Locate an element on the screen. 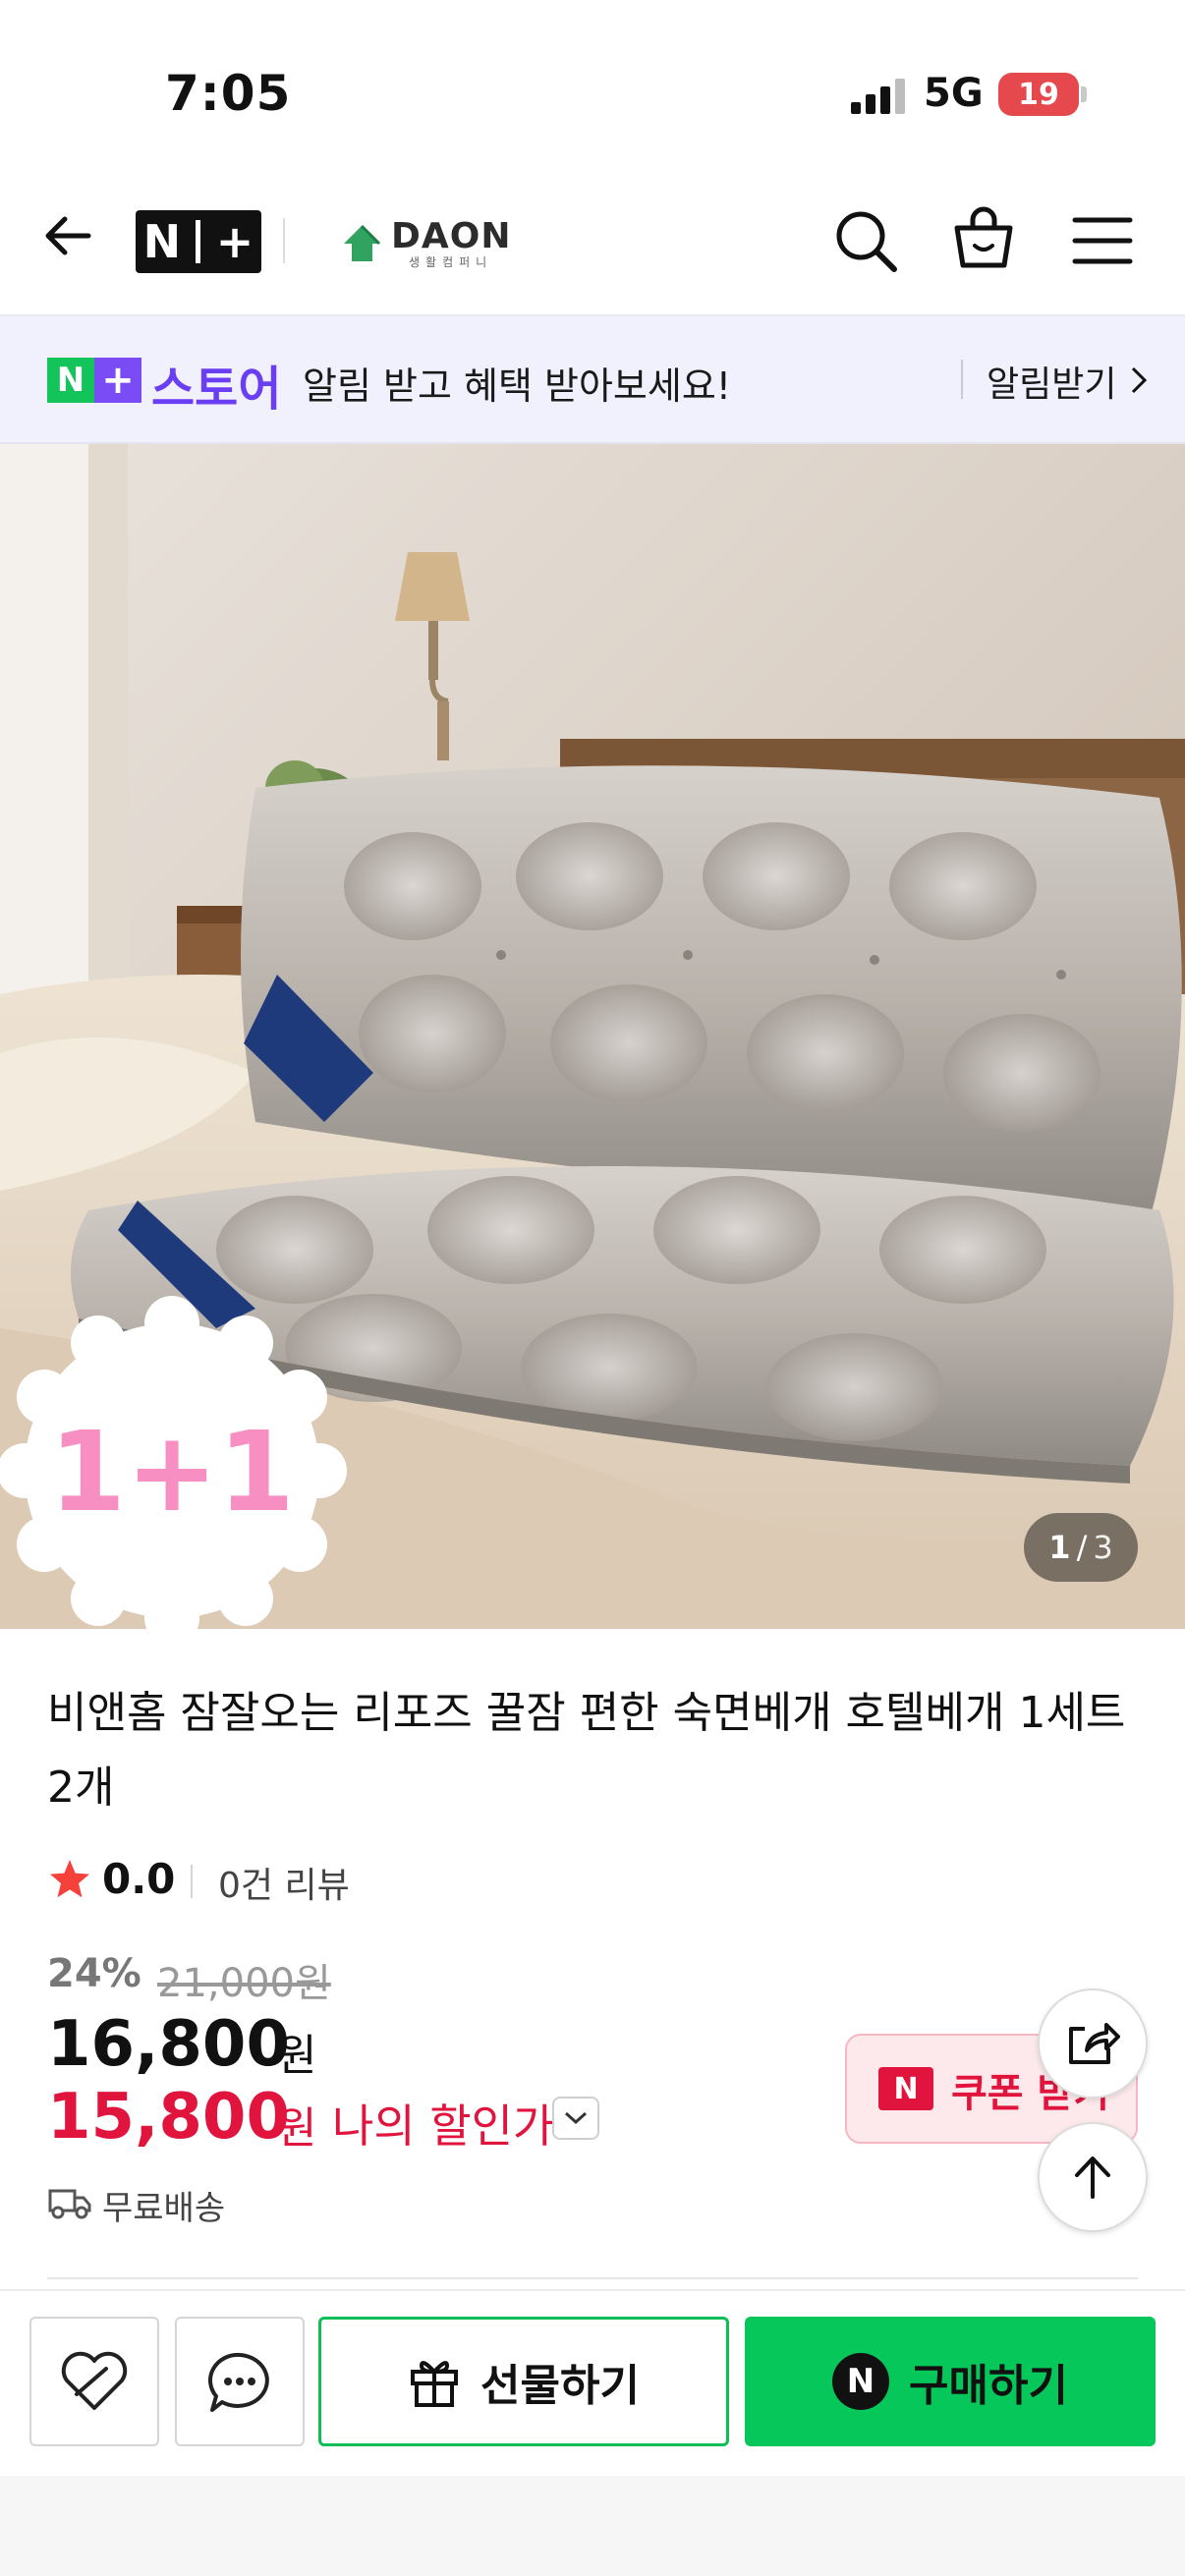  buy-label: 구매하기 is located at coordinates (989, 2386).